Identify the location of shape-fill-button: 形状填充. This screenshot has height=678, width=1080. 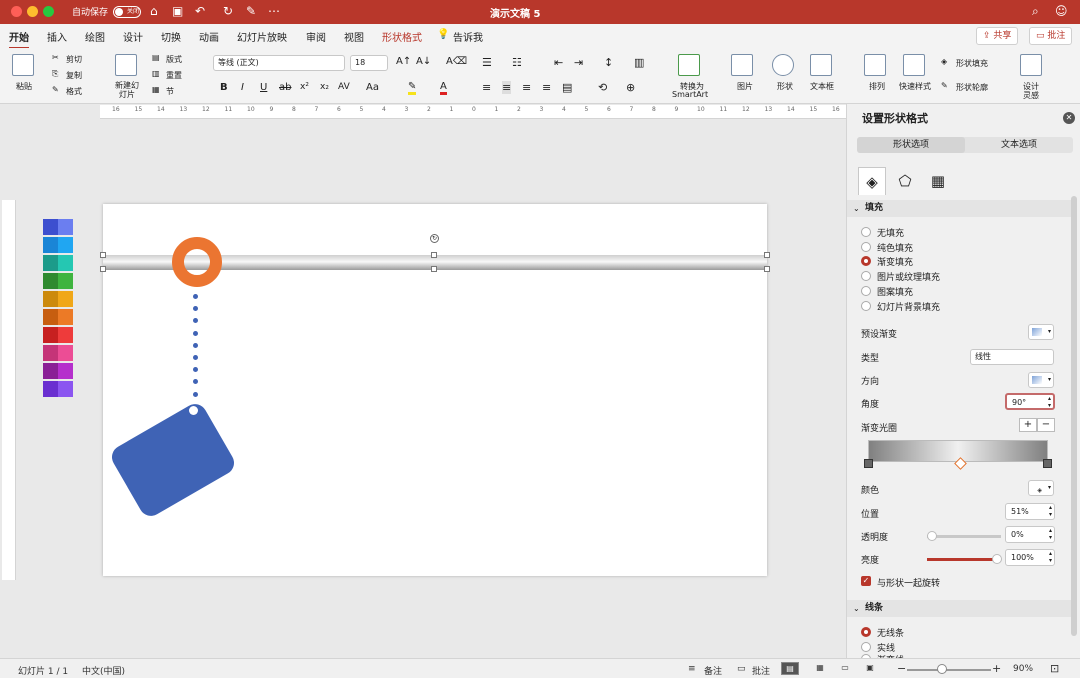
(972, 63).